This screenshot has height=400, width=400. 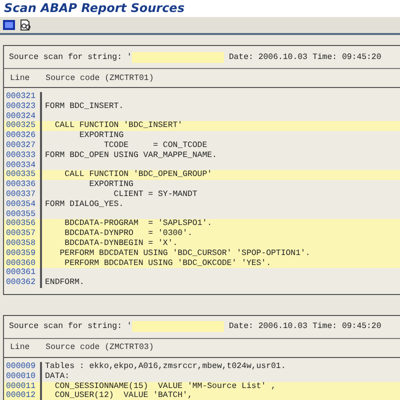 I want to click on grid-icon, so click(x=9, y=25).